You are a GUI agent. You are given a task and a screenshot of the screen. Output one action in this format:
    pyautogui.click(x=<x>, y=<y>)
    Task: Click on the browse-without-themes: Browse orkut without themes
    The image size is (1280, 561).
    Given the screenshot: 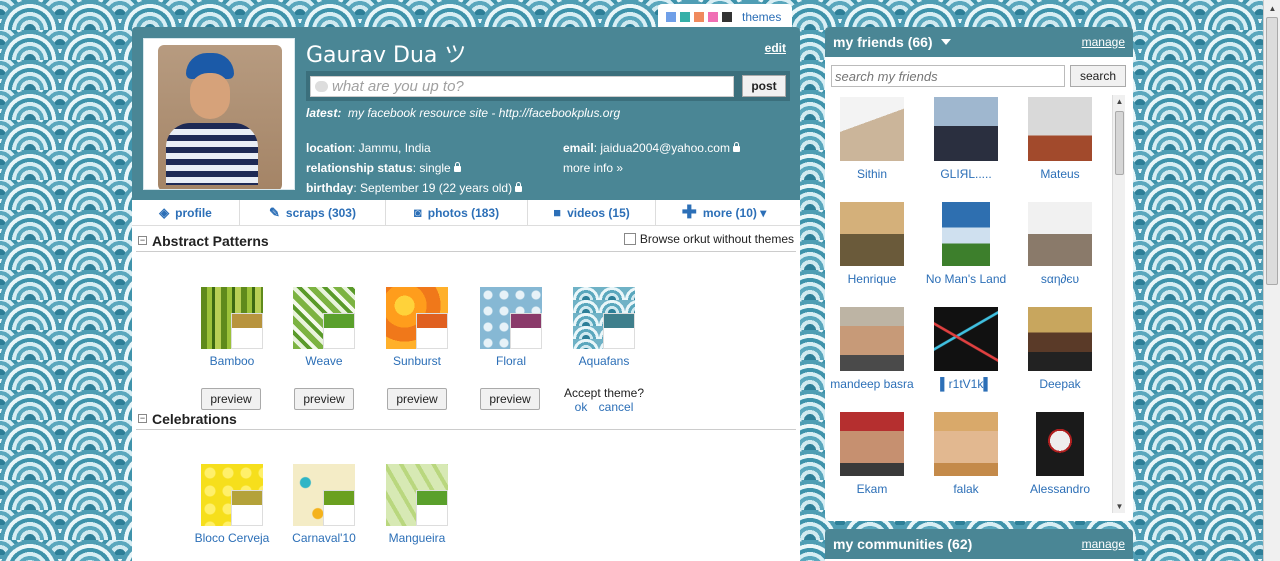 What is the action you would take?
    pyautogui.click(x=708, y=239)
    